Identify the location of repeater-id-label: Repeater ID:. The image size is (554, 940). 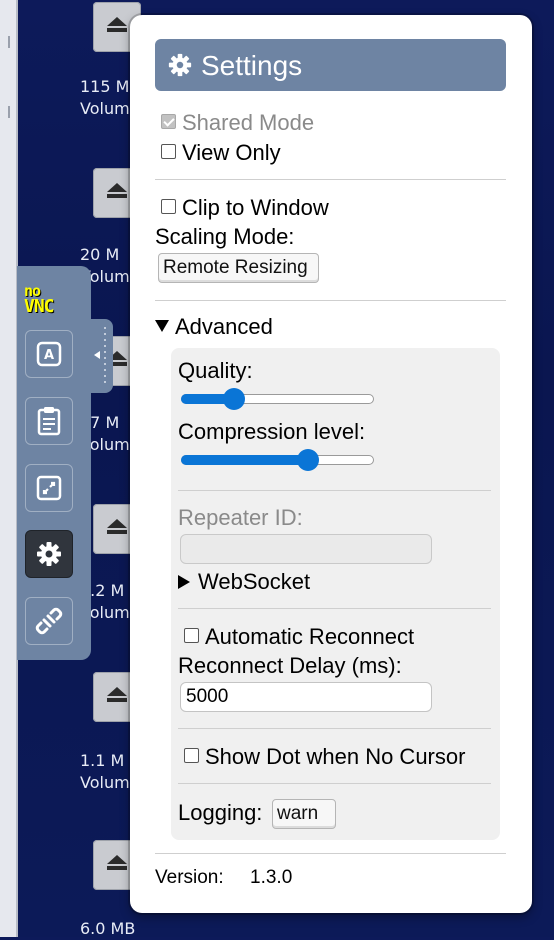
(240, 517).